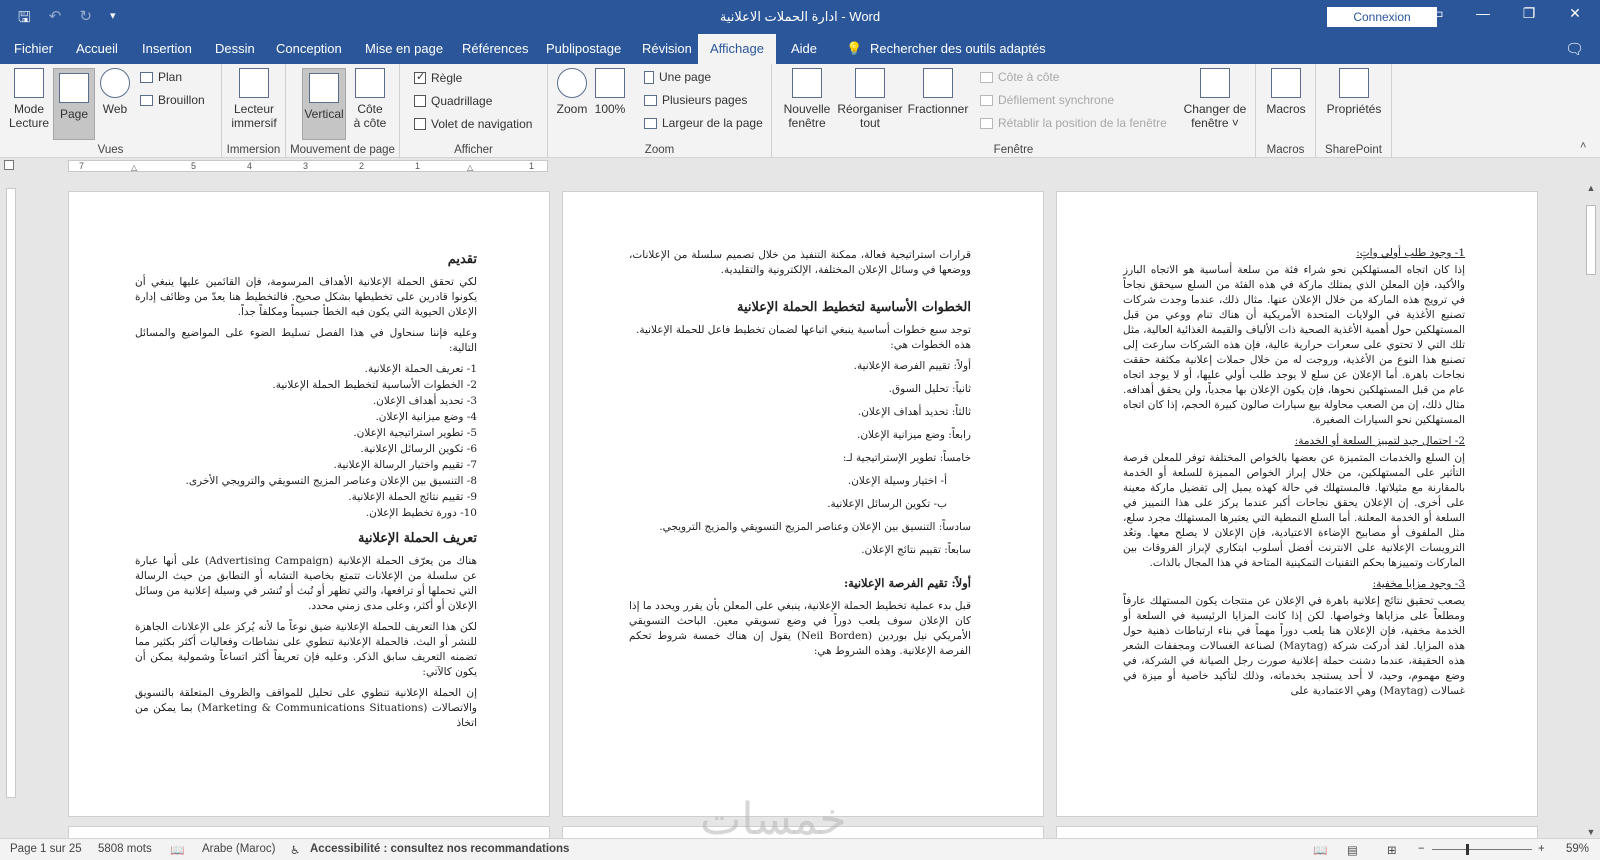 The width and height of the screenshot is (1600, 860). What do you see at coordinates (804, 49) in the screenshot?
I see `tab-aide: Aide` at bounding box center [804, 49].